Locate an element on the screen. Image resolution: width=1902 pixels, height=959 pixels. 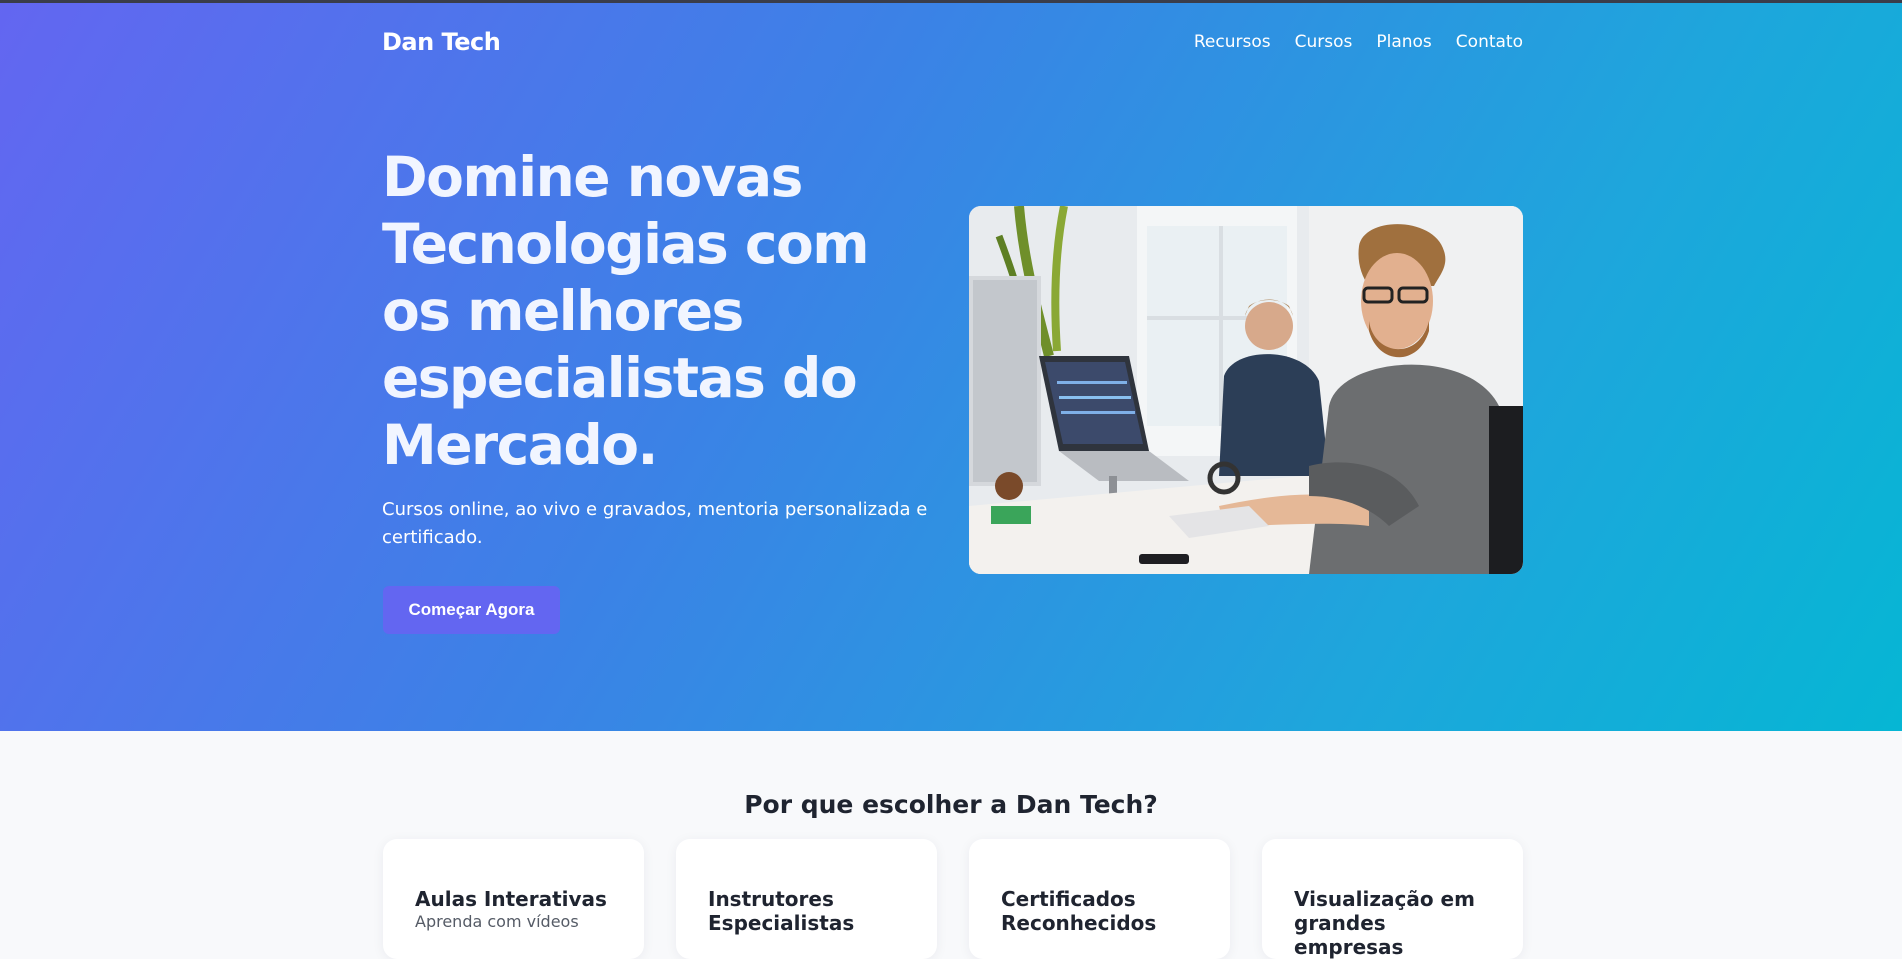
feature-card-recognized-certificates: Certificados Reconhecidos is located at coordinates (1099, 899).